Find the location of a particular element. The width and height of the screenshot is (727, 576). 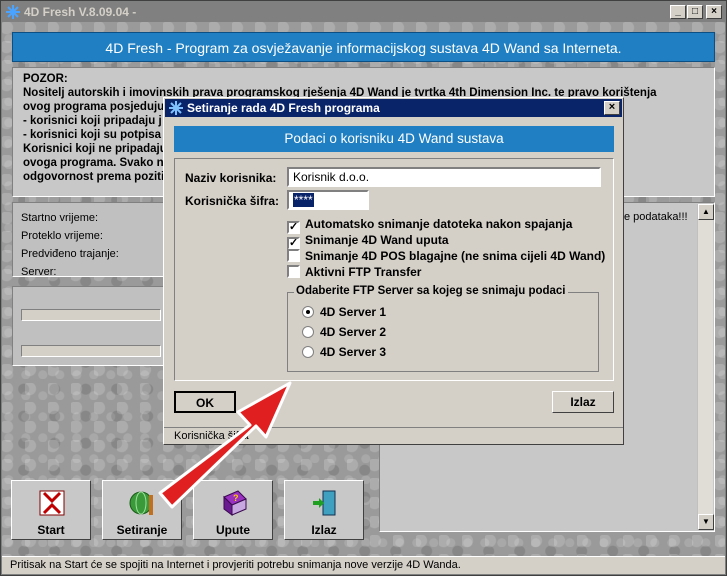

scroll-up-icon: ▲ is located at coordinates (706, 212).